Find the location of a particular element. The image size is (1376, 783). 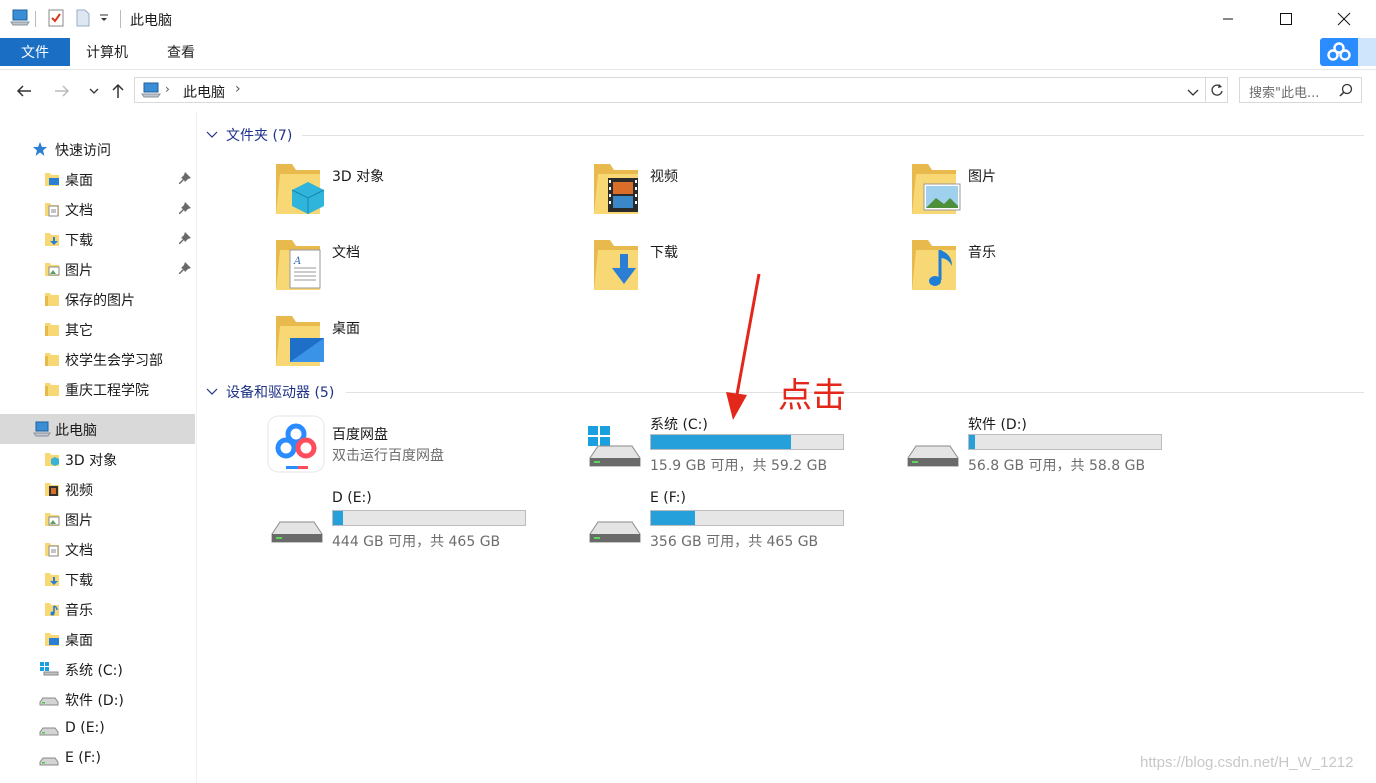

sidebar-item-3d-objects: 3D 对象 is located at coordinates (97, 459).